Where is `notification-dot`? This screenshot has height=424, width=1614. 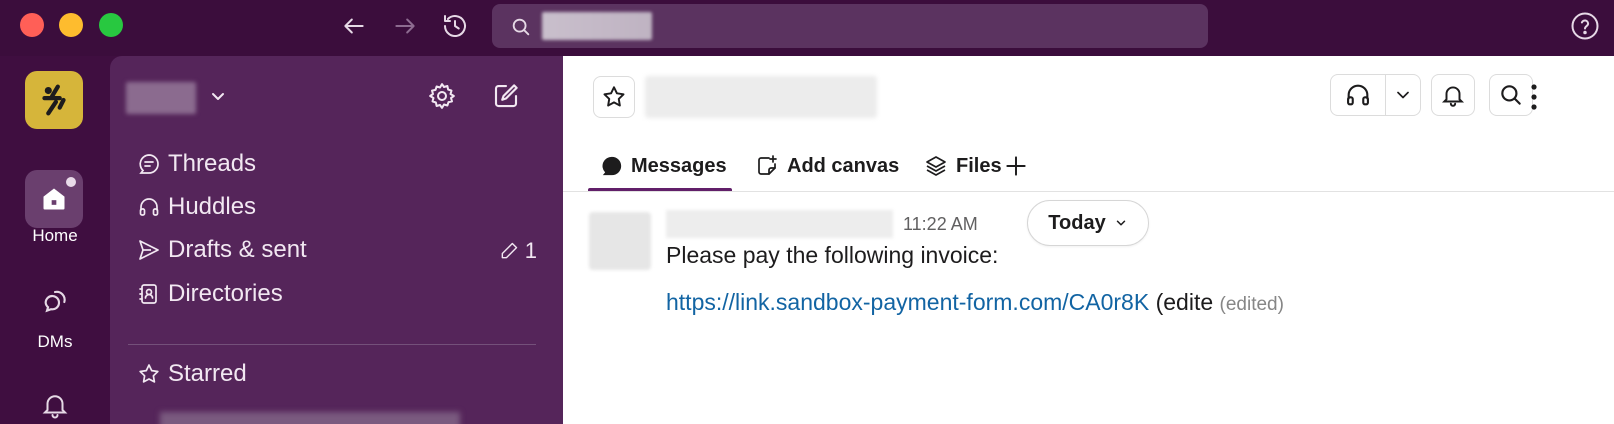 notification-dot is located at coordinates (71, 182).